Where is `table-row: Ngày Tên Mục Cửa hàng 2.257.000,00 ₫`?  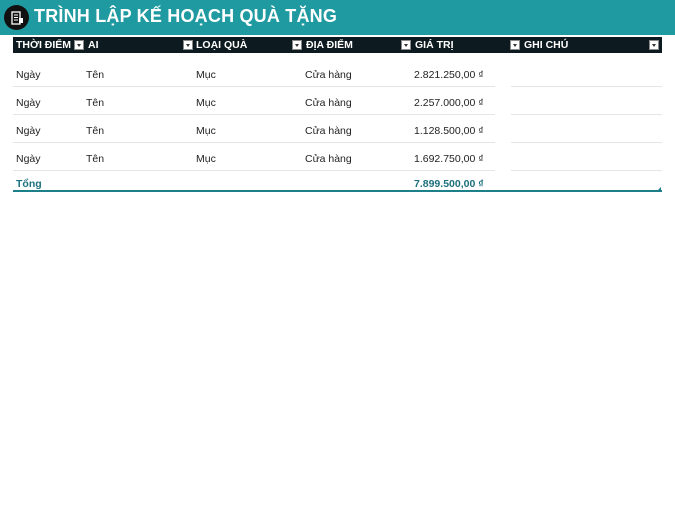
table-row: Ngày Tên Mục Cửa hàng 2.257.000,00 ₫ is located at coordinates (337, 102).